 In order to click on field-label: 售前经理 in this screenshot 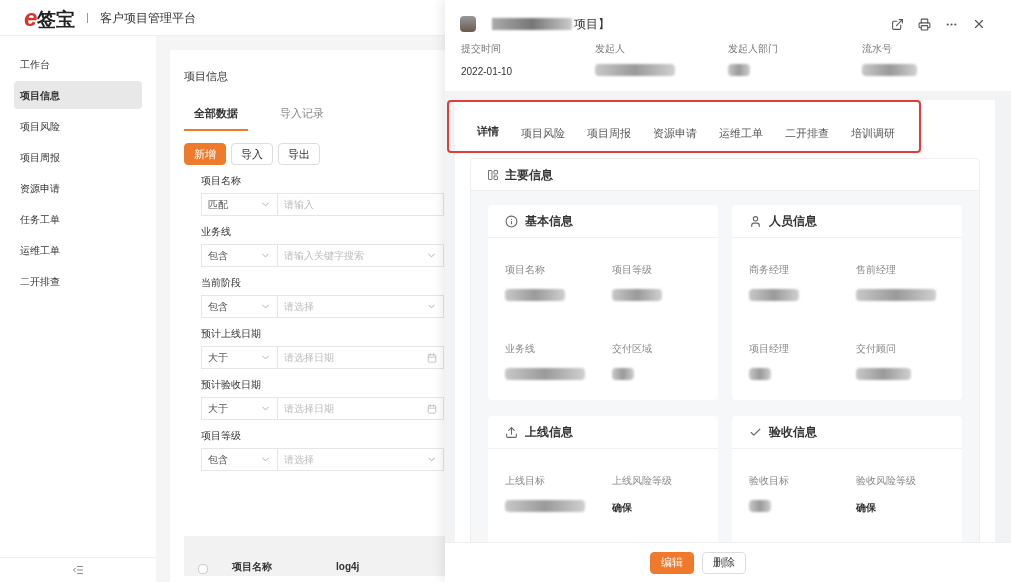, I will do `click(875, 270)`.